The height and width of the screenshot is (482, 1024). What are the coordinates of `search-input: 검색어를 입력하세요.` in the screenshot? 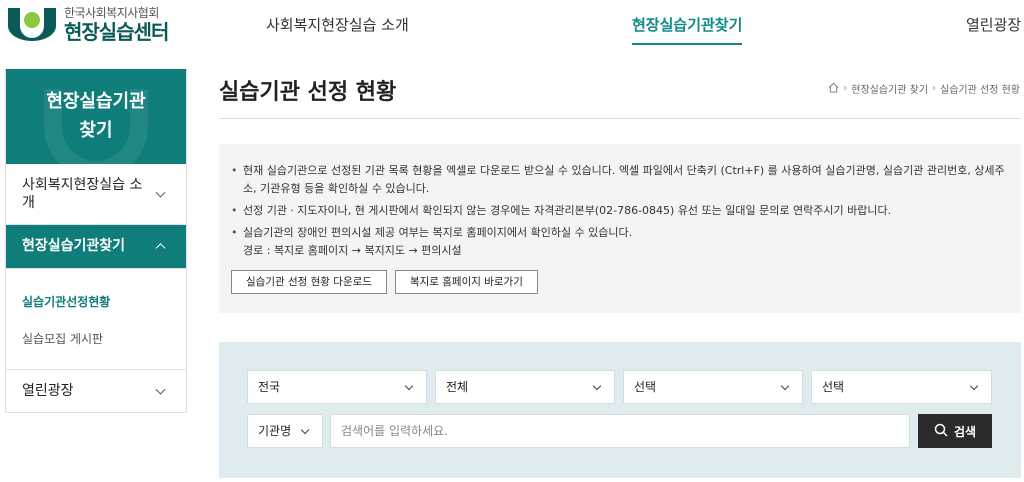 It's located at (620, 431).